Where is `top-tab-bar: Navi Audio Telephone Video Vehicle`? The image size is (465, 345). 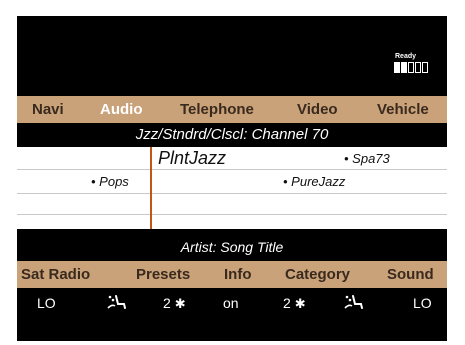 top-tab-bar: Navi Audio Telephone Video Vehicle is located at coordinates (232, 109).